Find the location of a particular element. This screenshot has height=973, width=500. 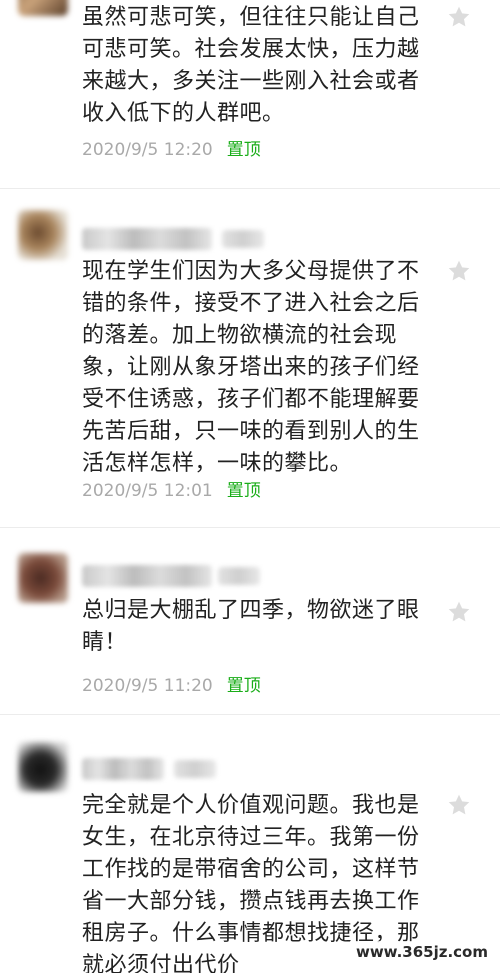

comment-text: 总归是大棚乱了四季，物欲迷了眼睛！ is located at coordinates (251, 626).